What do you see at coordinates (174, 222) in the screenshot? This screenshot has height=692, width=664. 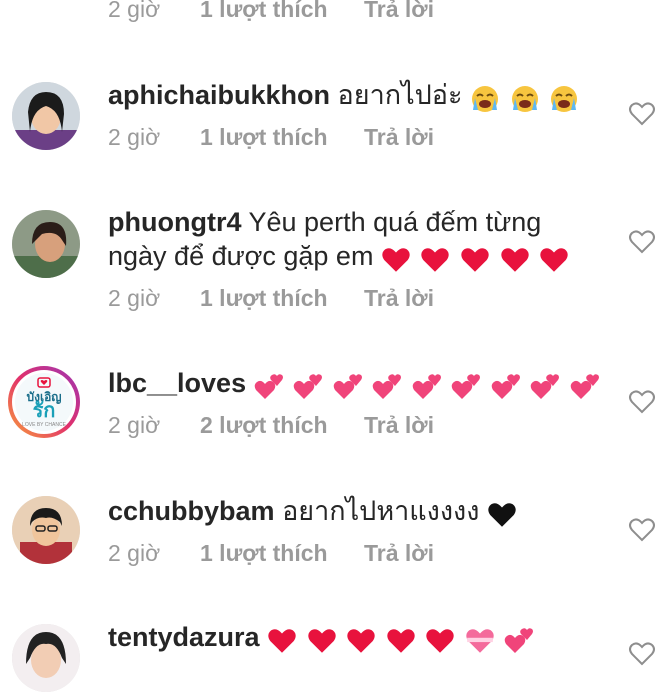 I see `comment-username: phuongtr4` at bounding box center [174, 222].